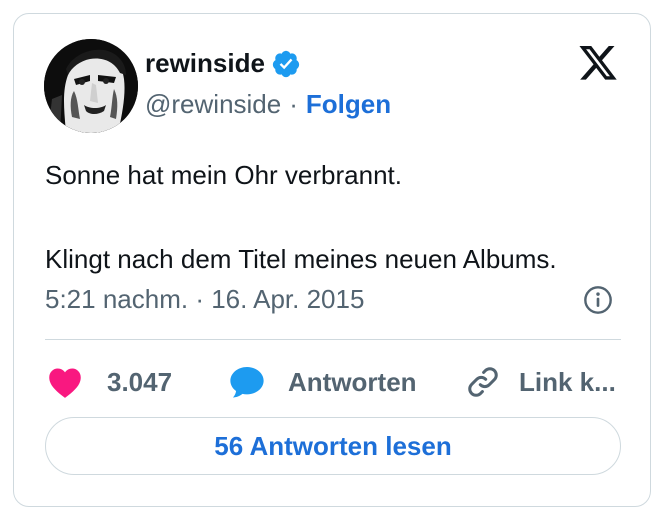 The image size is (658, 530). I want to click on reply-button: Antworten, so click(322, 382).